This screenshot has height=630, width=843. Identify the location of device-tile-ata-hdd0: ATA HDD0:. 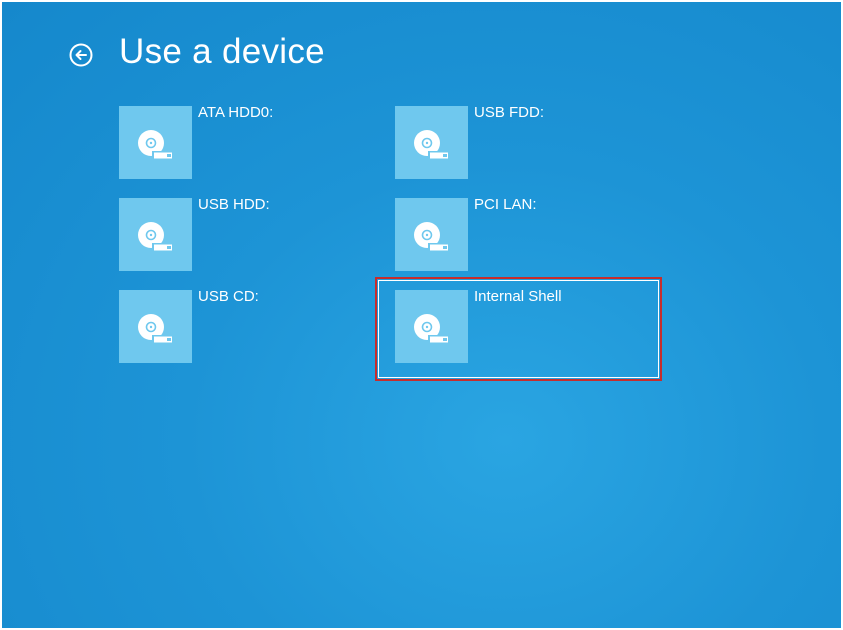
(259, 145).